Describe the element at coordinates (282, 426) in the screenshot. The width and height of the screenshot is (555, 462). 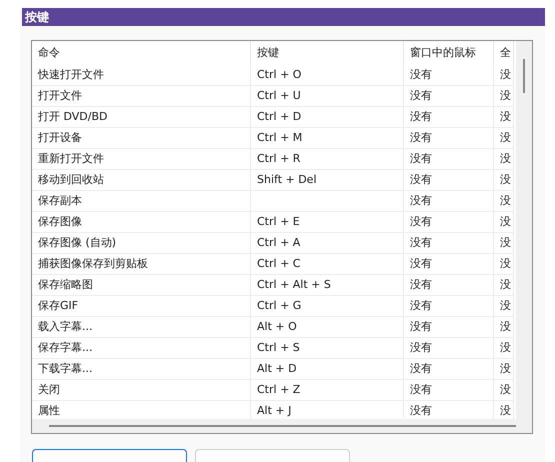
I see `horizontal-scrollbar` at that location.